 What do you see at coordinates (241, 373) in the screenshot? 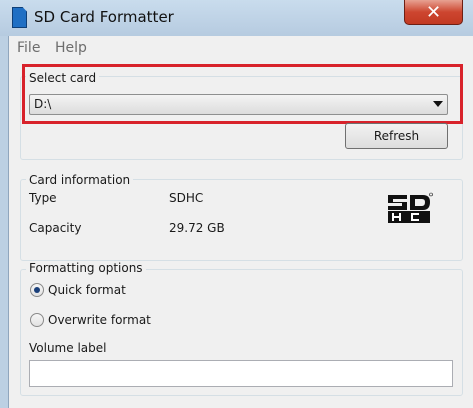
I see `volume-label-input` at bounding box center [241, 373].